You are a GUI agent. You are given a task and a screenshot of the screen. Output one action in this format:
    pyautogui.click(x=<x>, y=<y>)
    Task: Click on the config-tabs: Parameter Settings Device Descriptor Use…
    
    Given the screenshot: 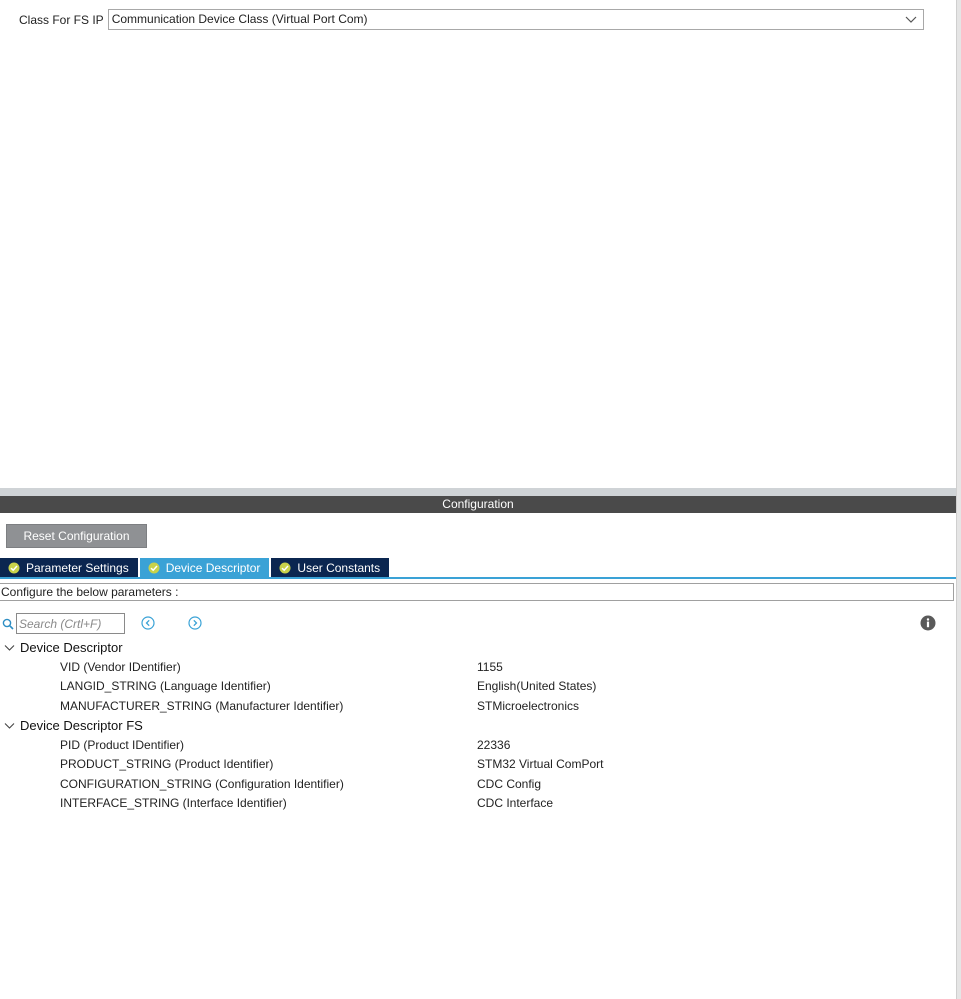 What is the action you would take?
    pyautogui.click(x=195, y=567)
    